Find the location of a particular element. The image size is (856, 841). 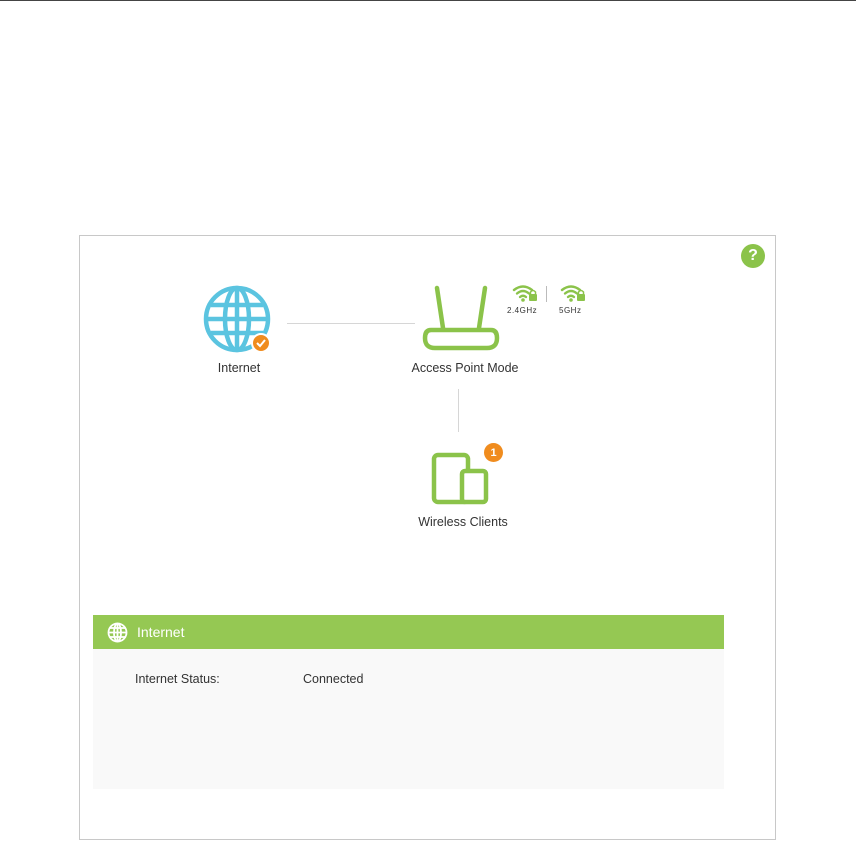

wireless-clients-node: 1 is located at coordinates (467, 474).